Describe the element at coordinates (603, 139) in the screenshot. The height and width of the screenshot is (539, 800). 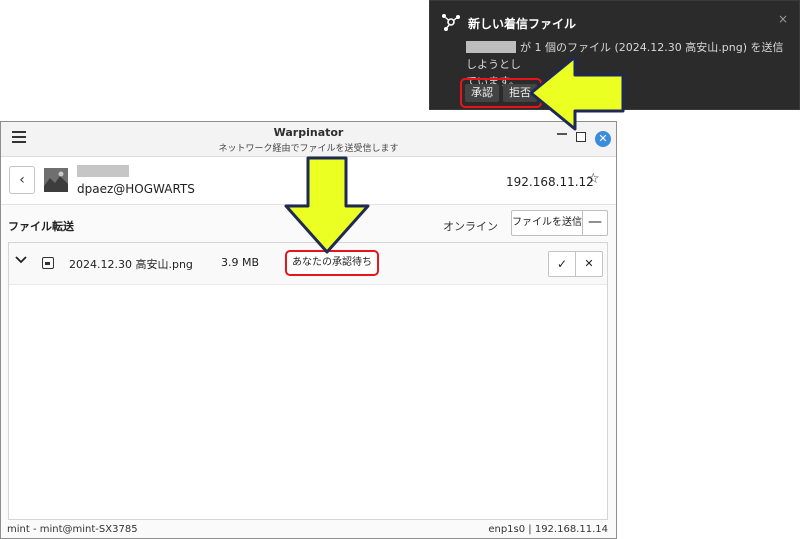
I see `close-window-button: ✕` at that location.